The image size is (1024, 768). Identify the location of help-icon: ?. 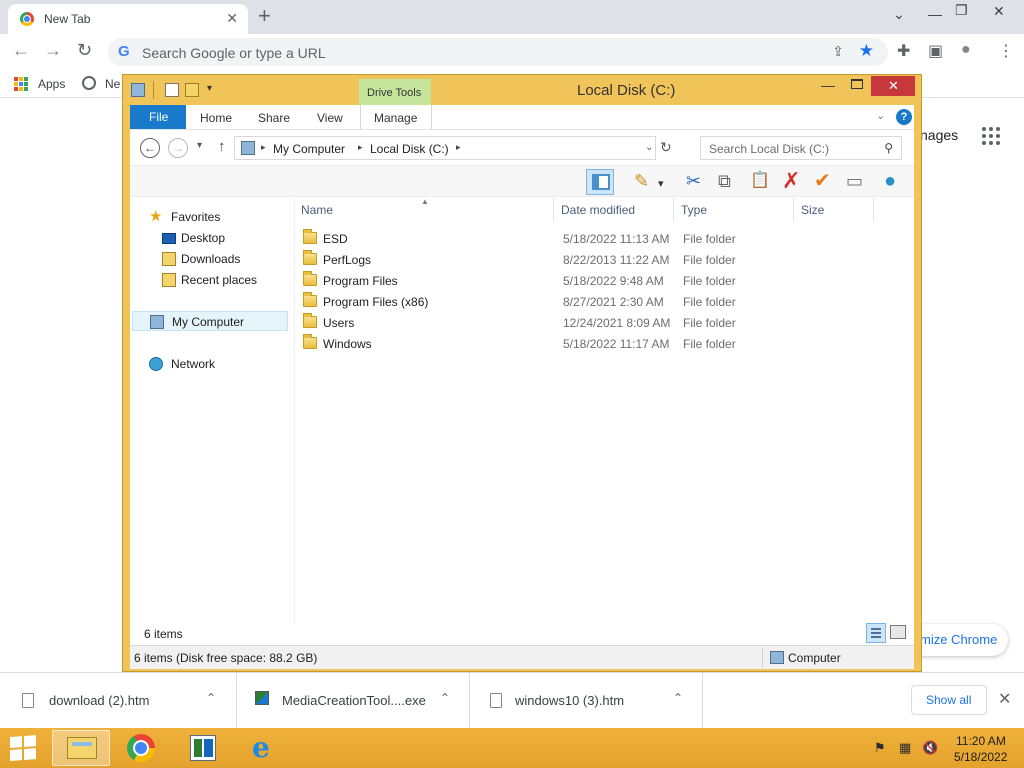
(904, 117).